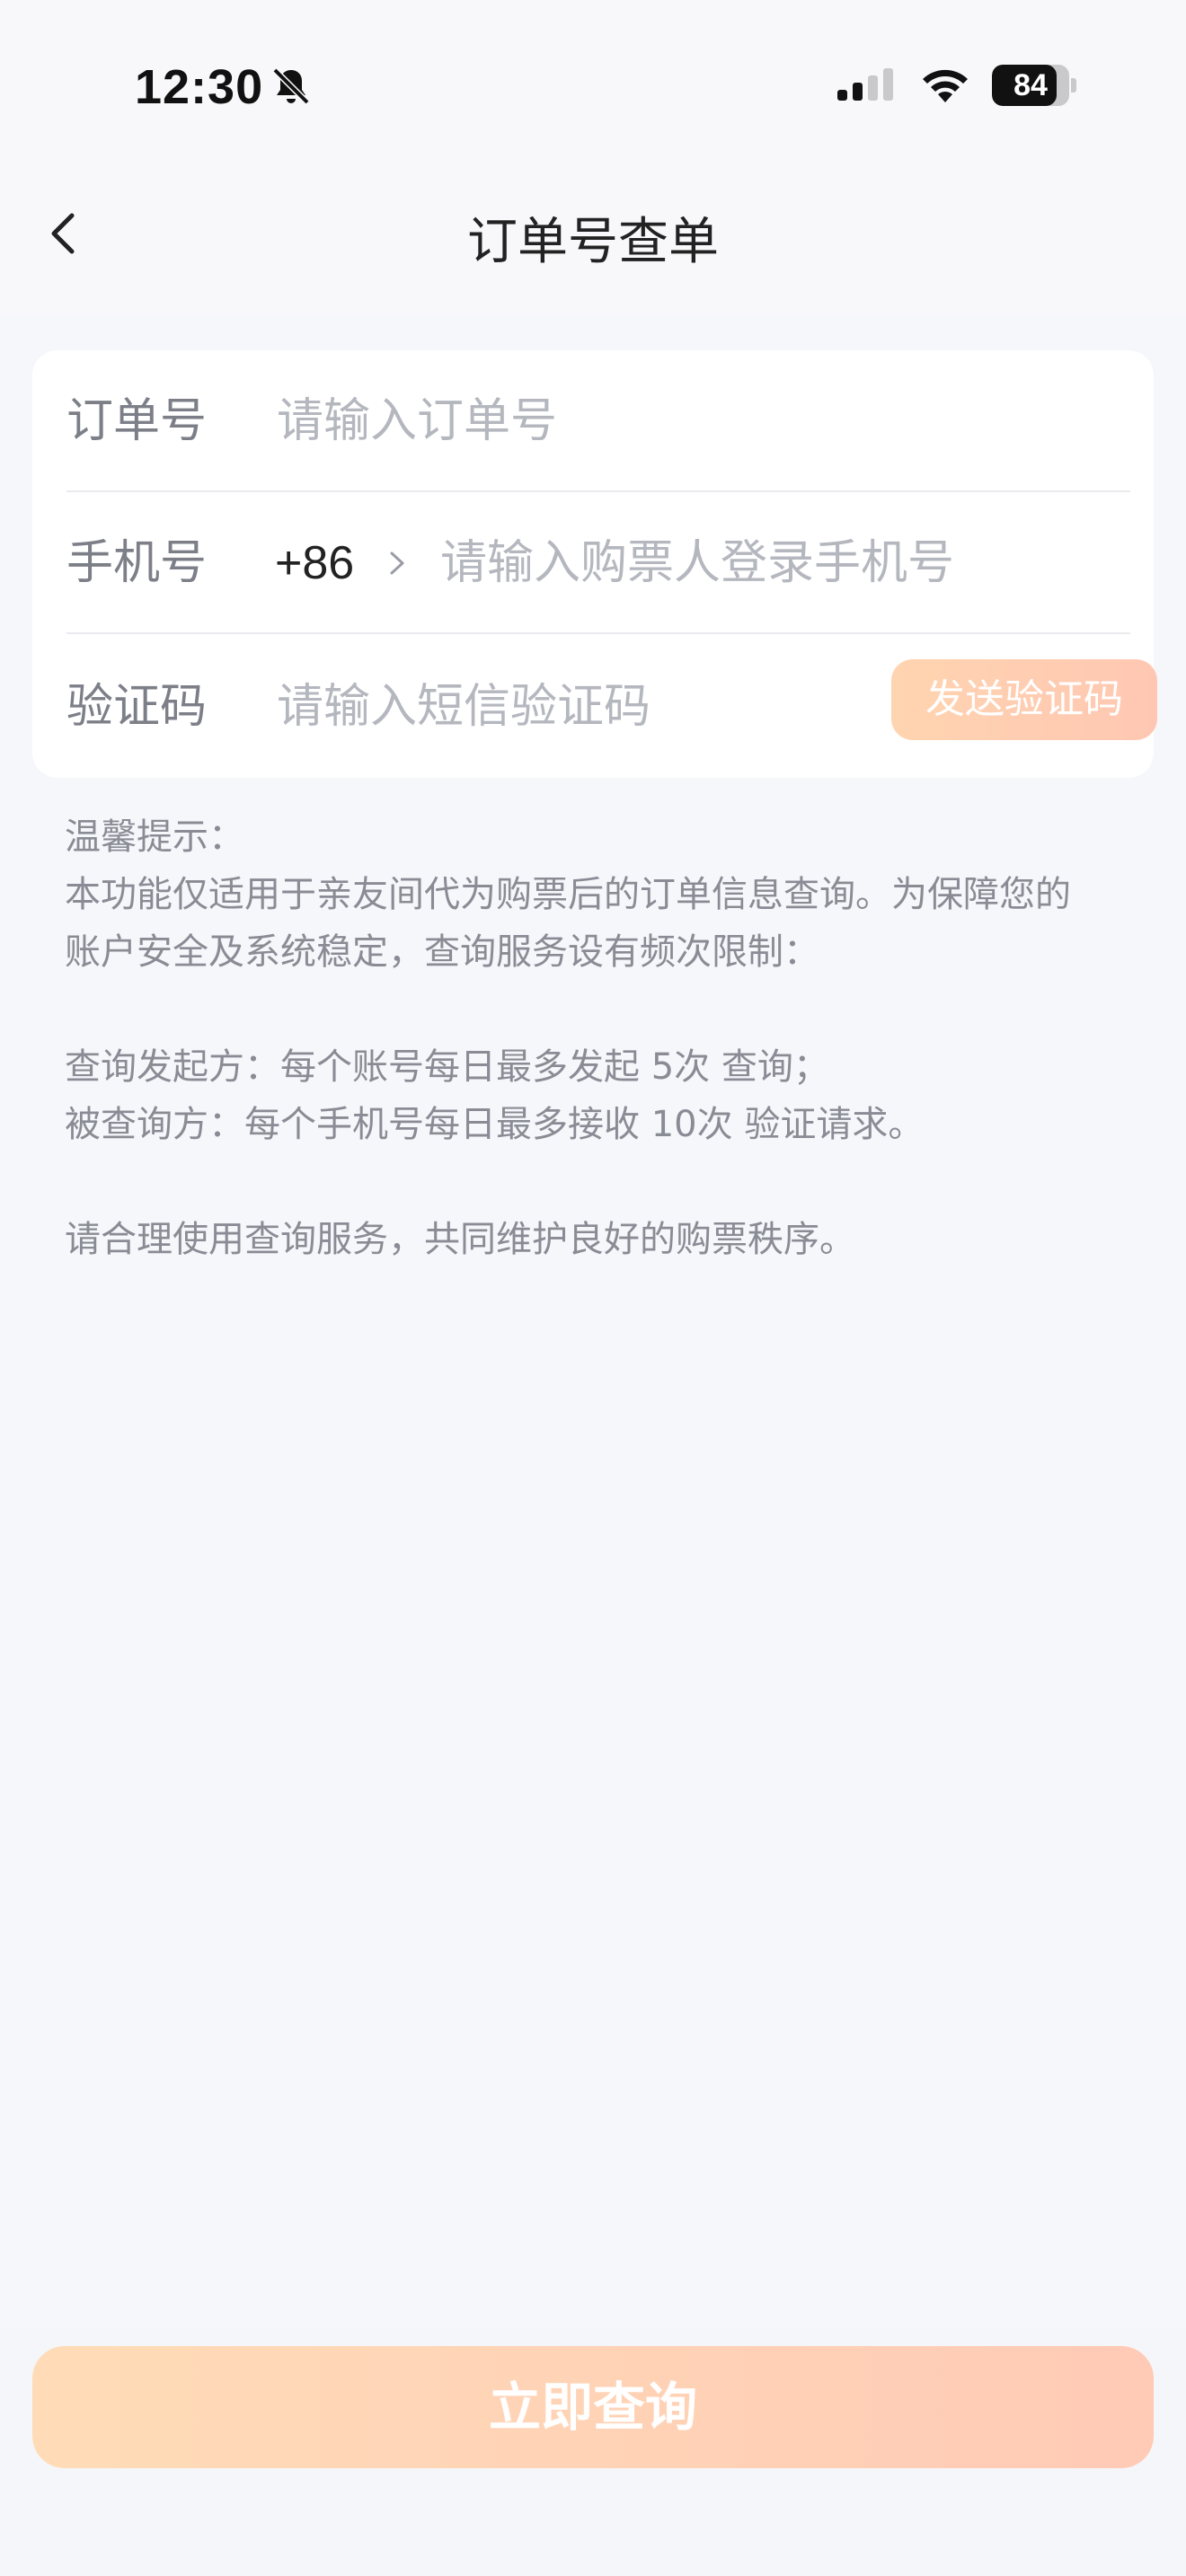 Image resolution: width=1186 pixels, height=2576 pixels. I want to click on tips-text: 账户安全及系统稳定，查询服务设有频次限制：, so click(442, 952).